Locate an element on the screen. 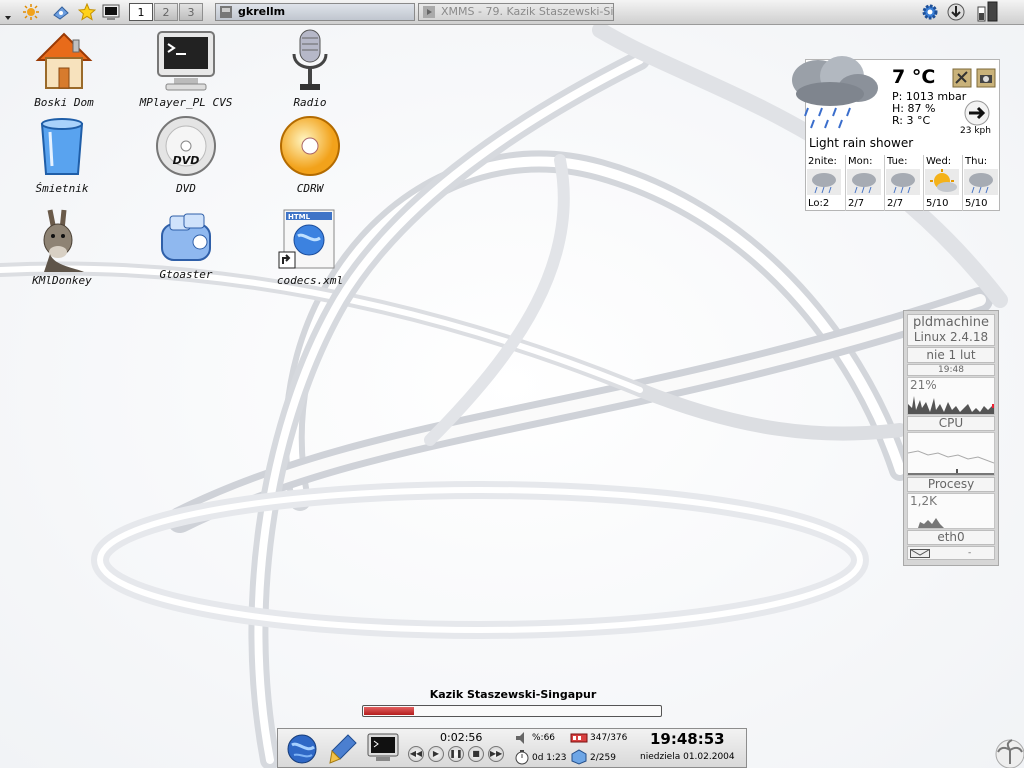  eth0-panel: eth0 is located at coordinates (951, 537).